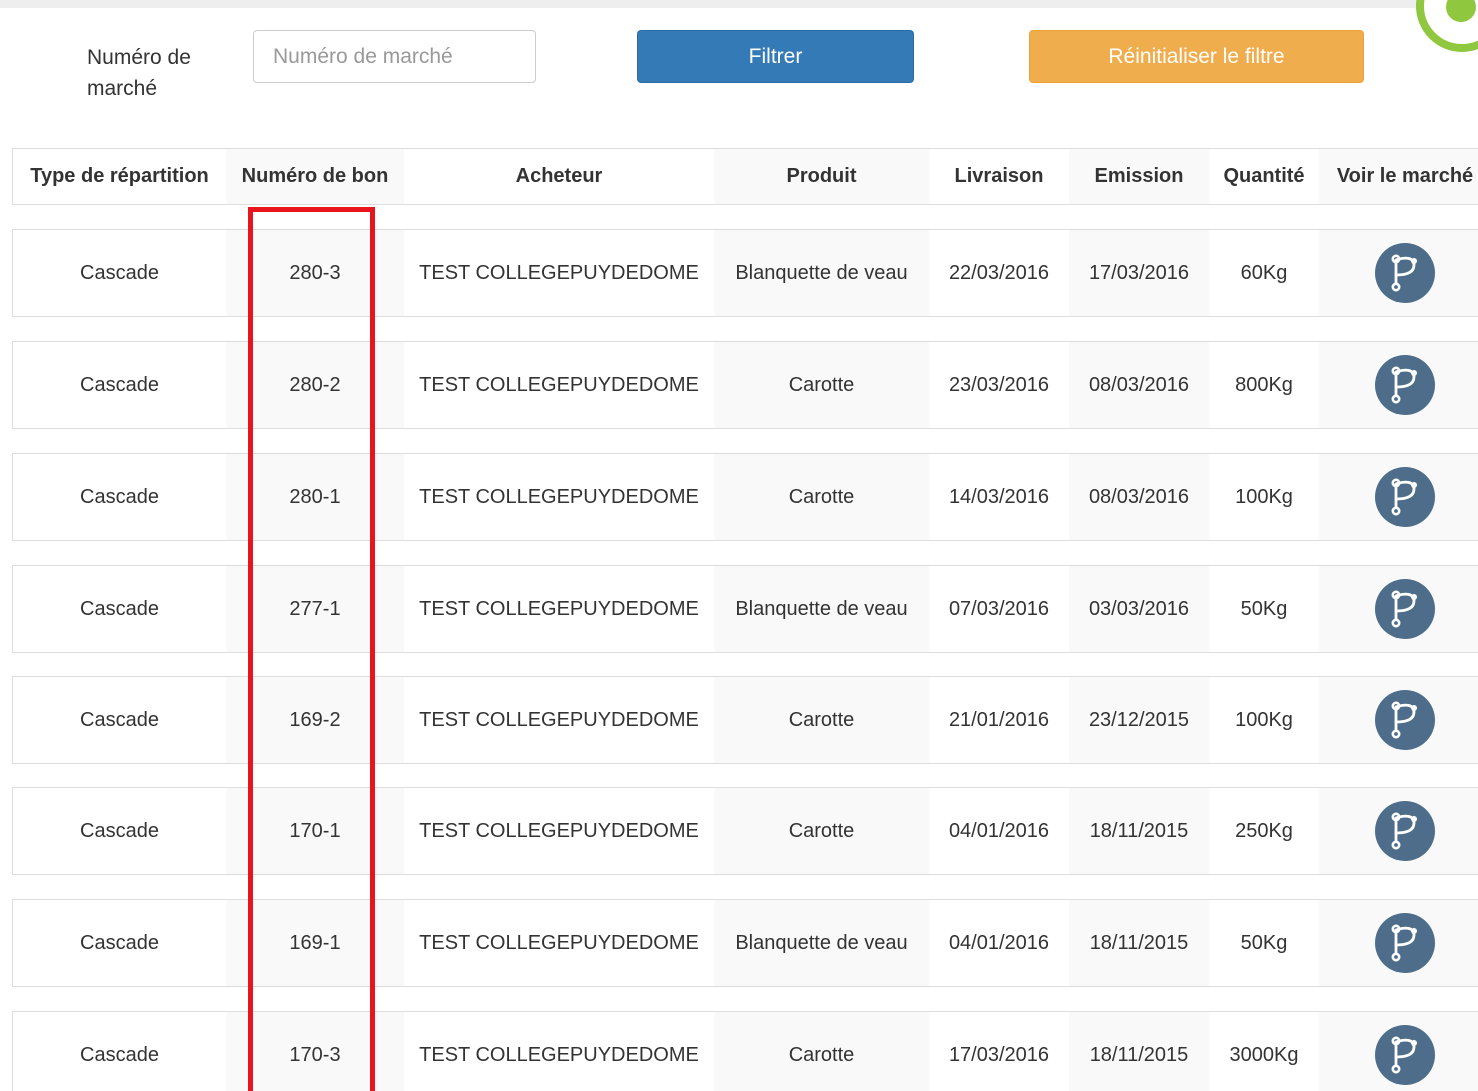  I want to click on cell-bon: 277-1, so click(315, 609).